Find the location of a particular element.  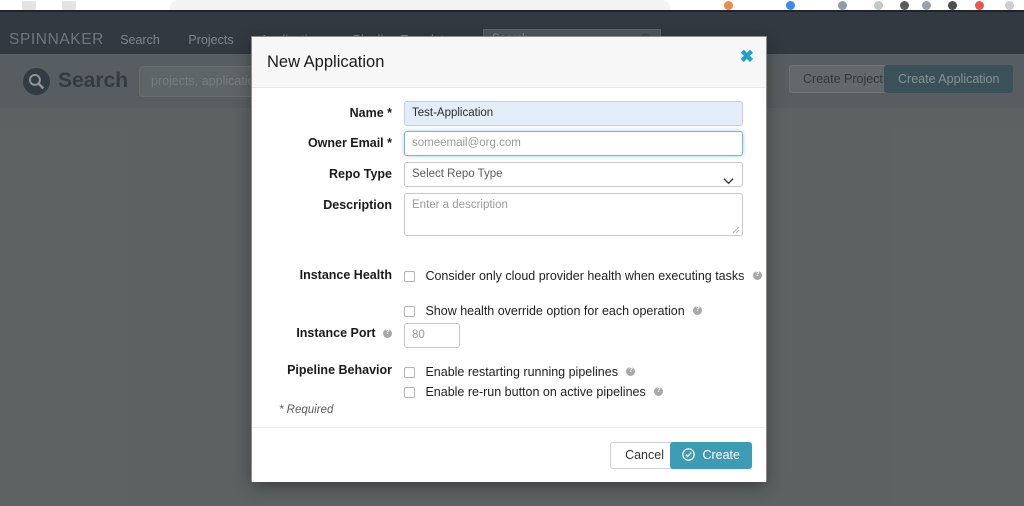

instance-port-label-text: Instance Port is located at coordinates (336, 333).